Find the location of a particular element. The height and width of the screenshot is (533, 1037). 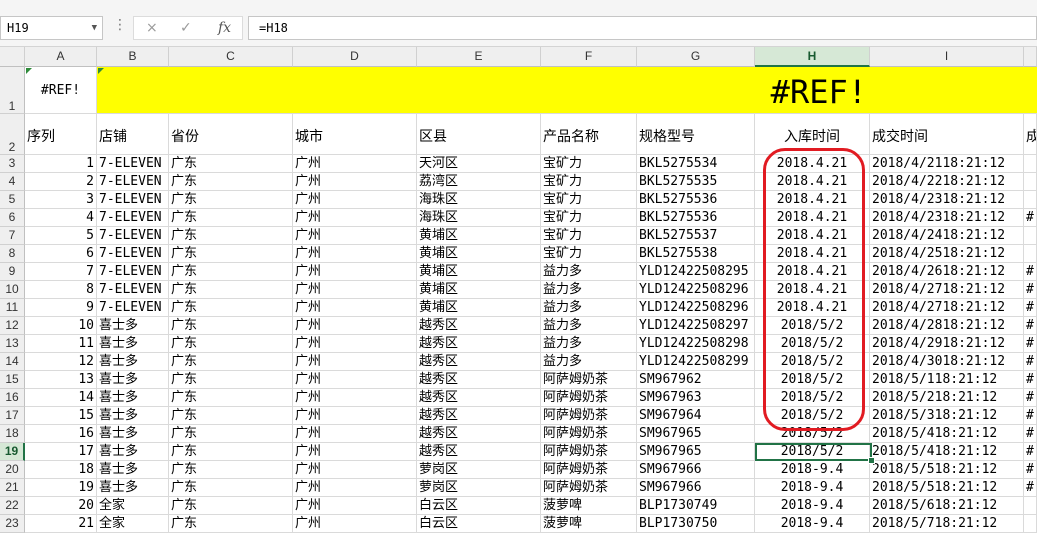

table-cell: 2018/4/2818:21:12 is located at coordinates (947, 326).